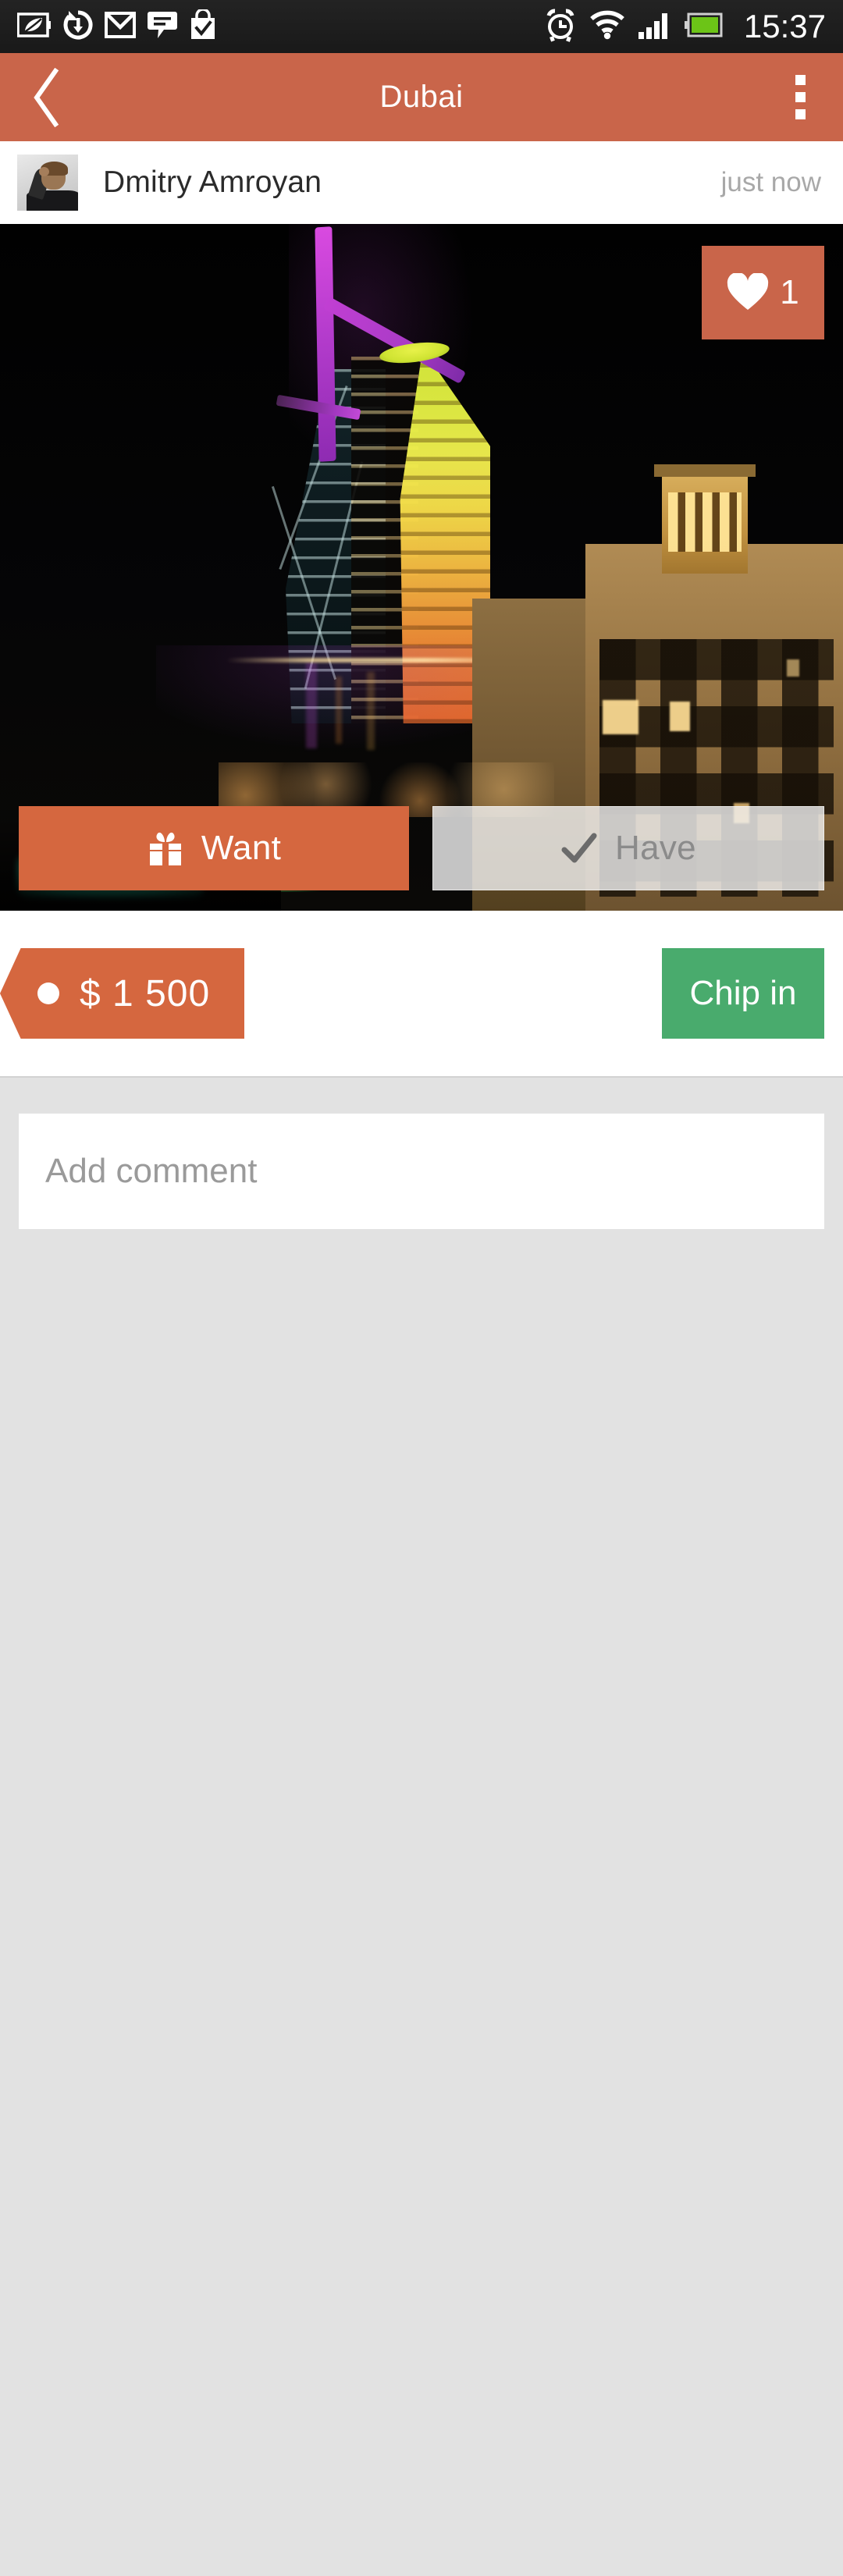  Describe the element at coordinates (560, 27) in the screenshot. I see `alarm-clock-icon` at that location.